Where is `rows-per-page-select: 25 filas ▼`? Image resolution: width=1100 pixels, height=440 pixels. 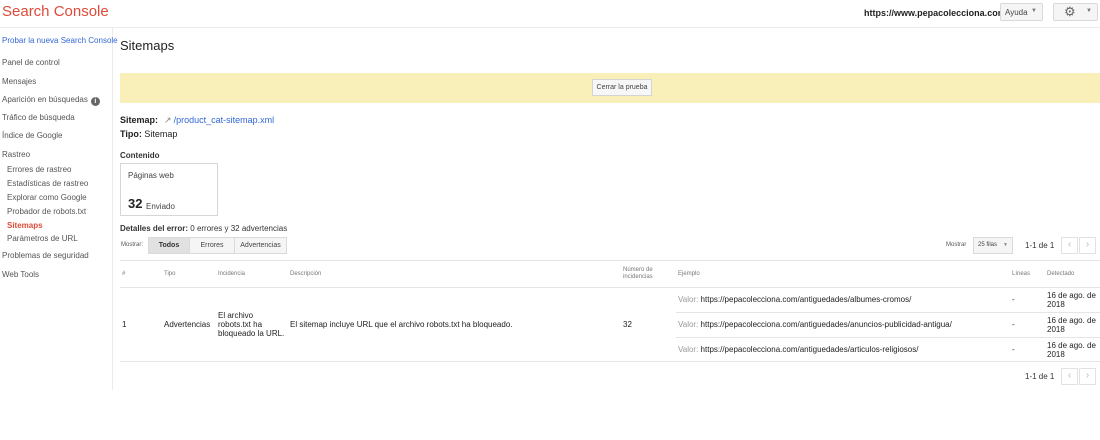
rows-per-page-select: 25 filas ▼ is located at coordinates (993, 245).